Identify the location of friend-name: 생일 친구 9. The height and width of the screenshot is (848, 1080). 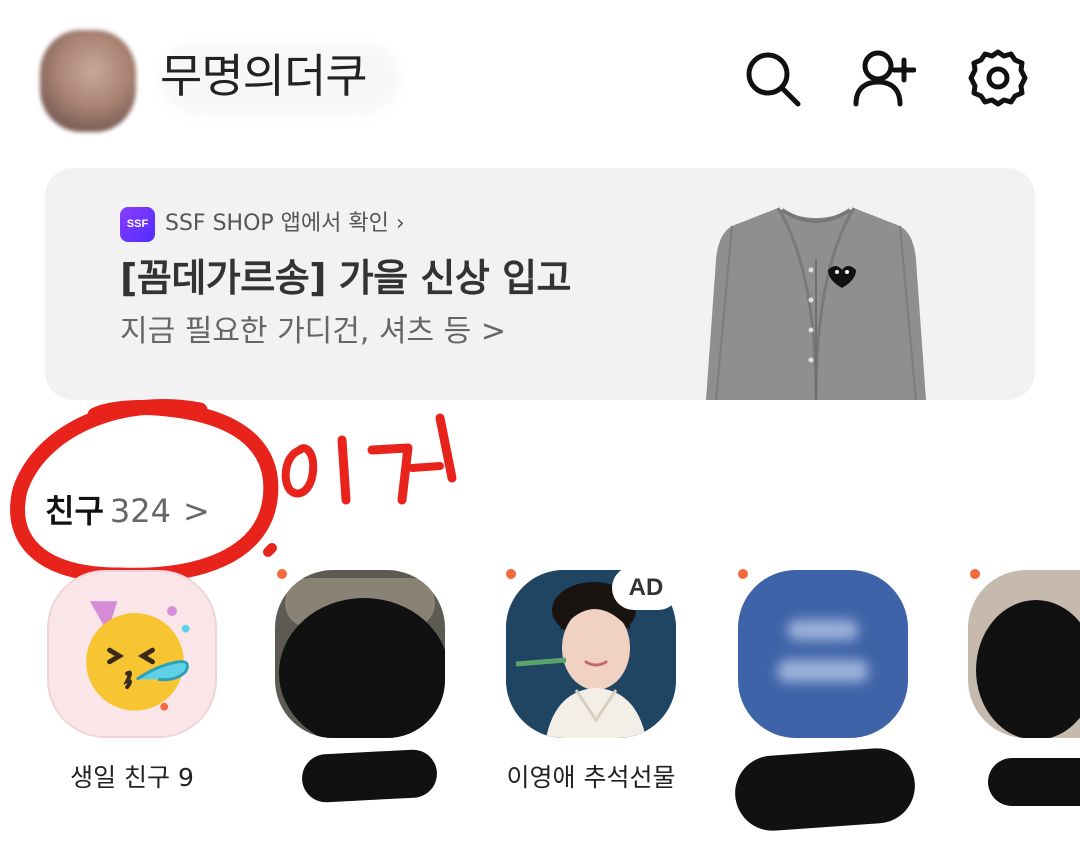
(132, 777).